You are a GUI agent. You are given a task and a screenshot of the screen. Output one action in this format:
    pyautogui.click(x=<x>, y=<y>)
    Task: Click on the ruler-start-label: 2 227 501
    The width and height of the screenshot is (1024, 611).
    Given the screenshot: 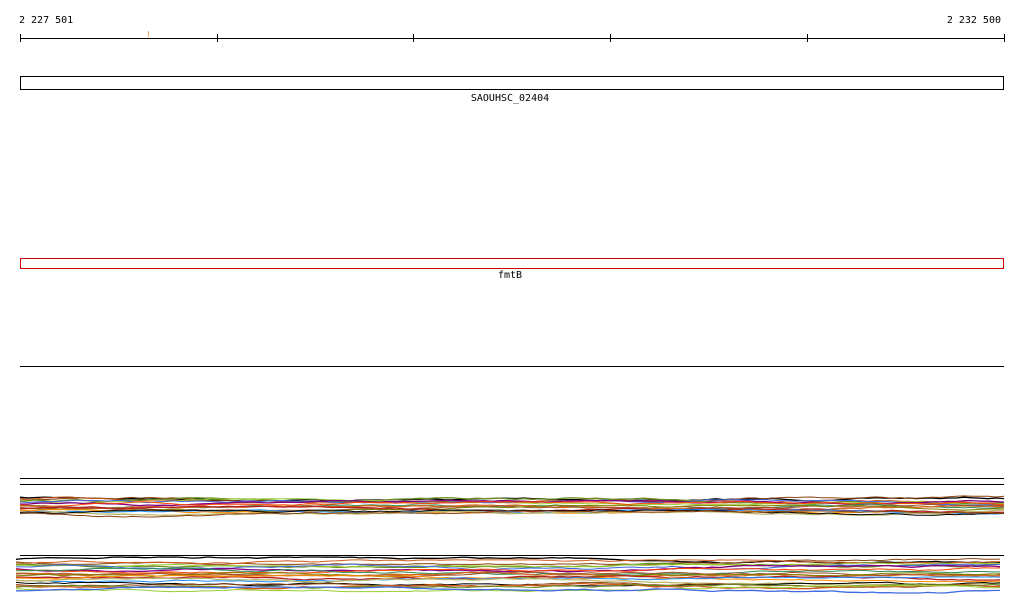 What is the action you would take?
    pyautogui.click(x=46, y=20)
    